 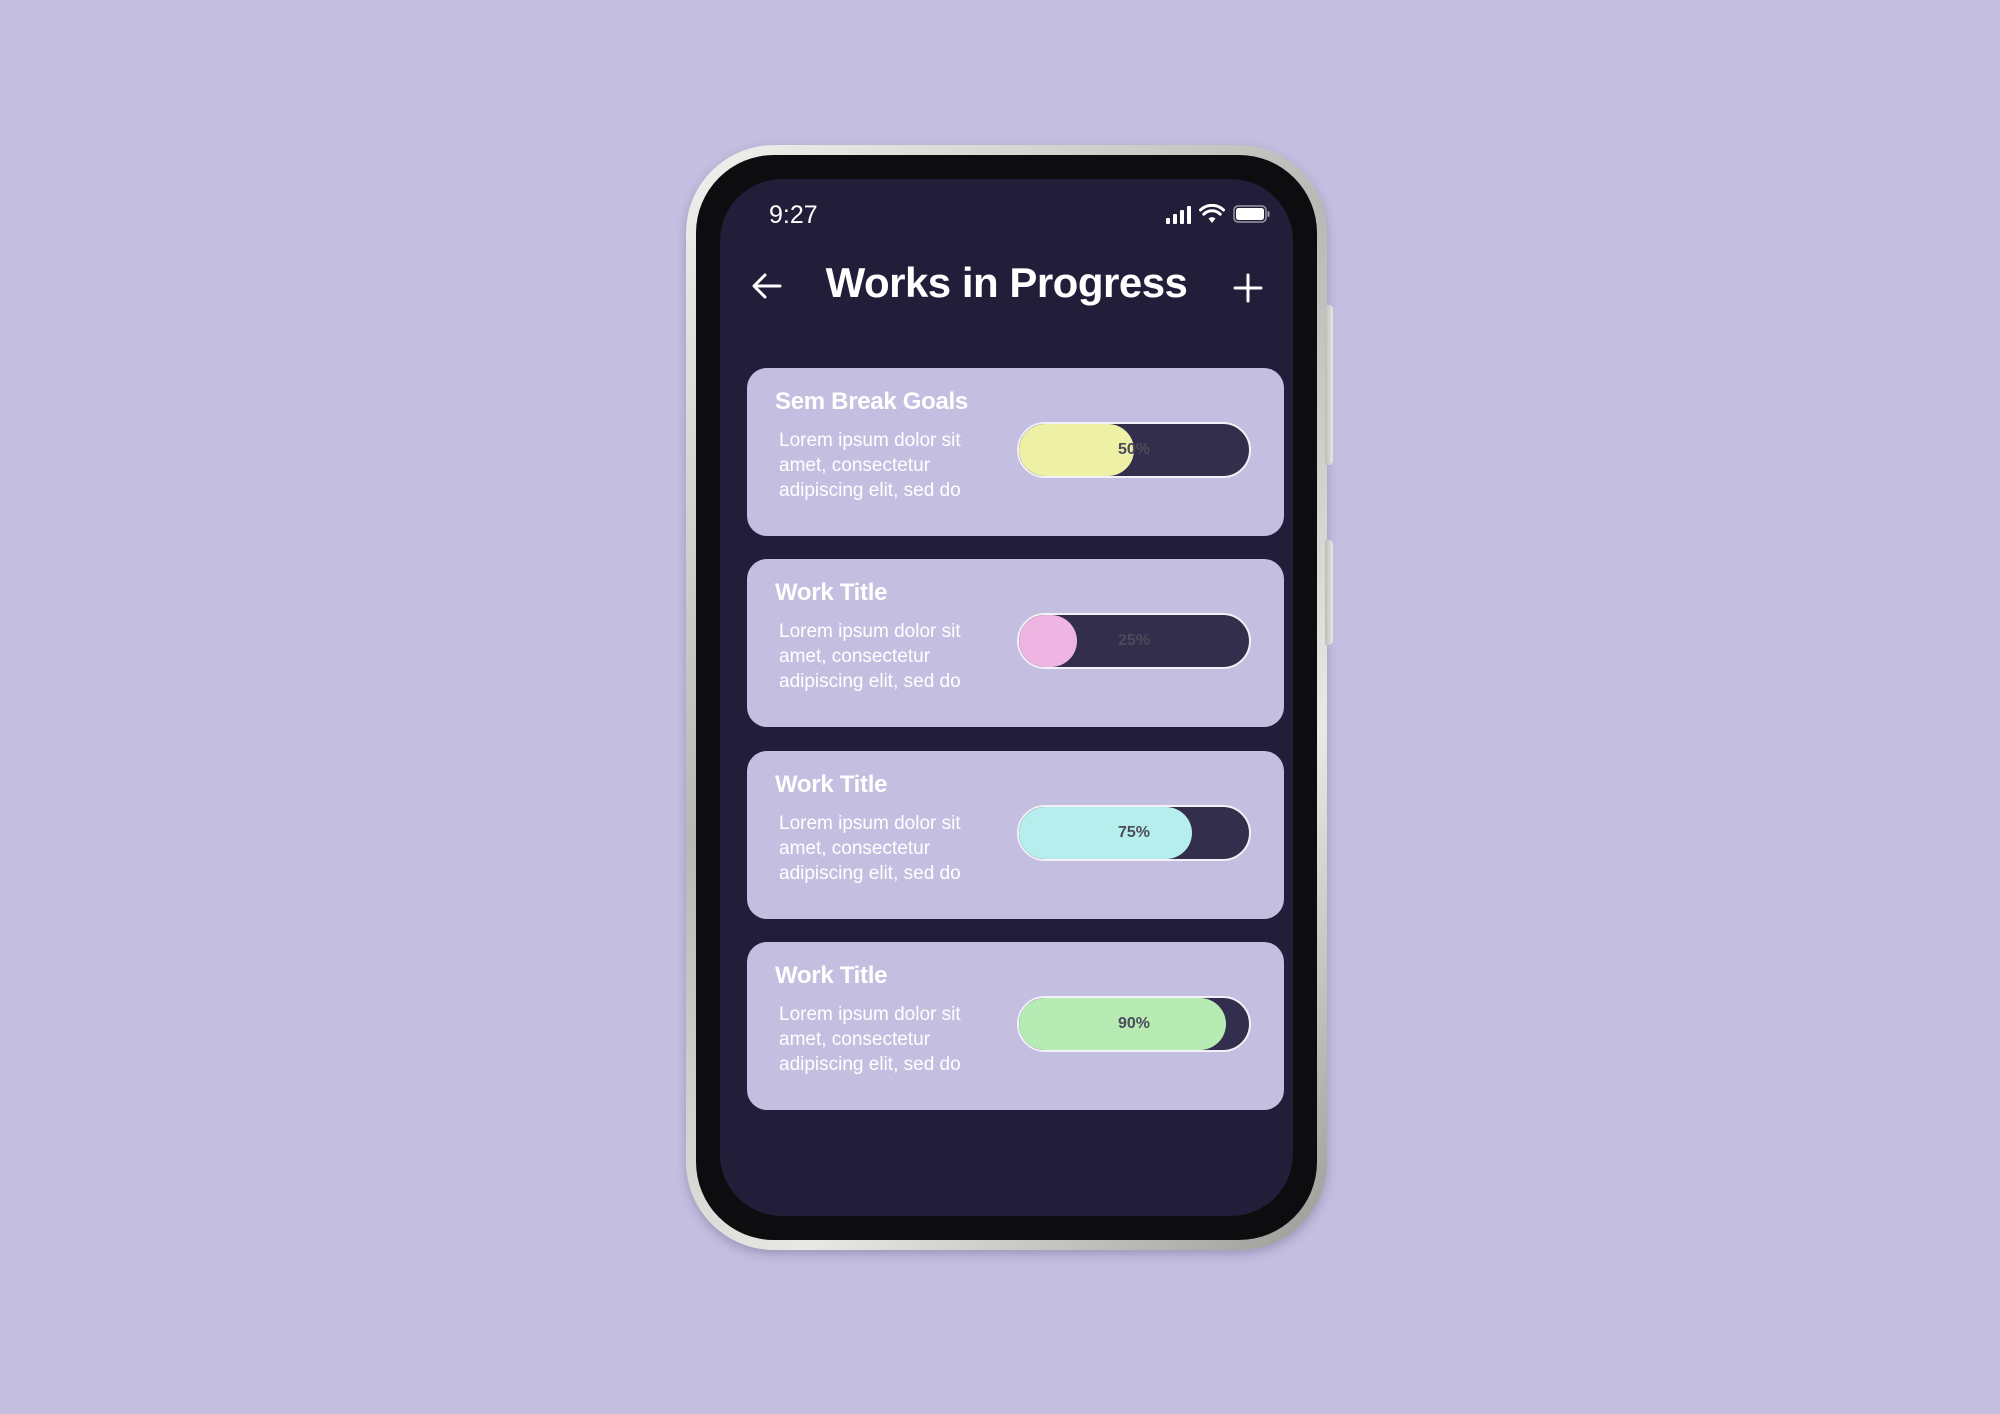 I want to click on progress-bar: 90%, so click(x=1134, y=1024).